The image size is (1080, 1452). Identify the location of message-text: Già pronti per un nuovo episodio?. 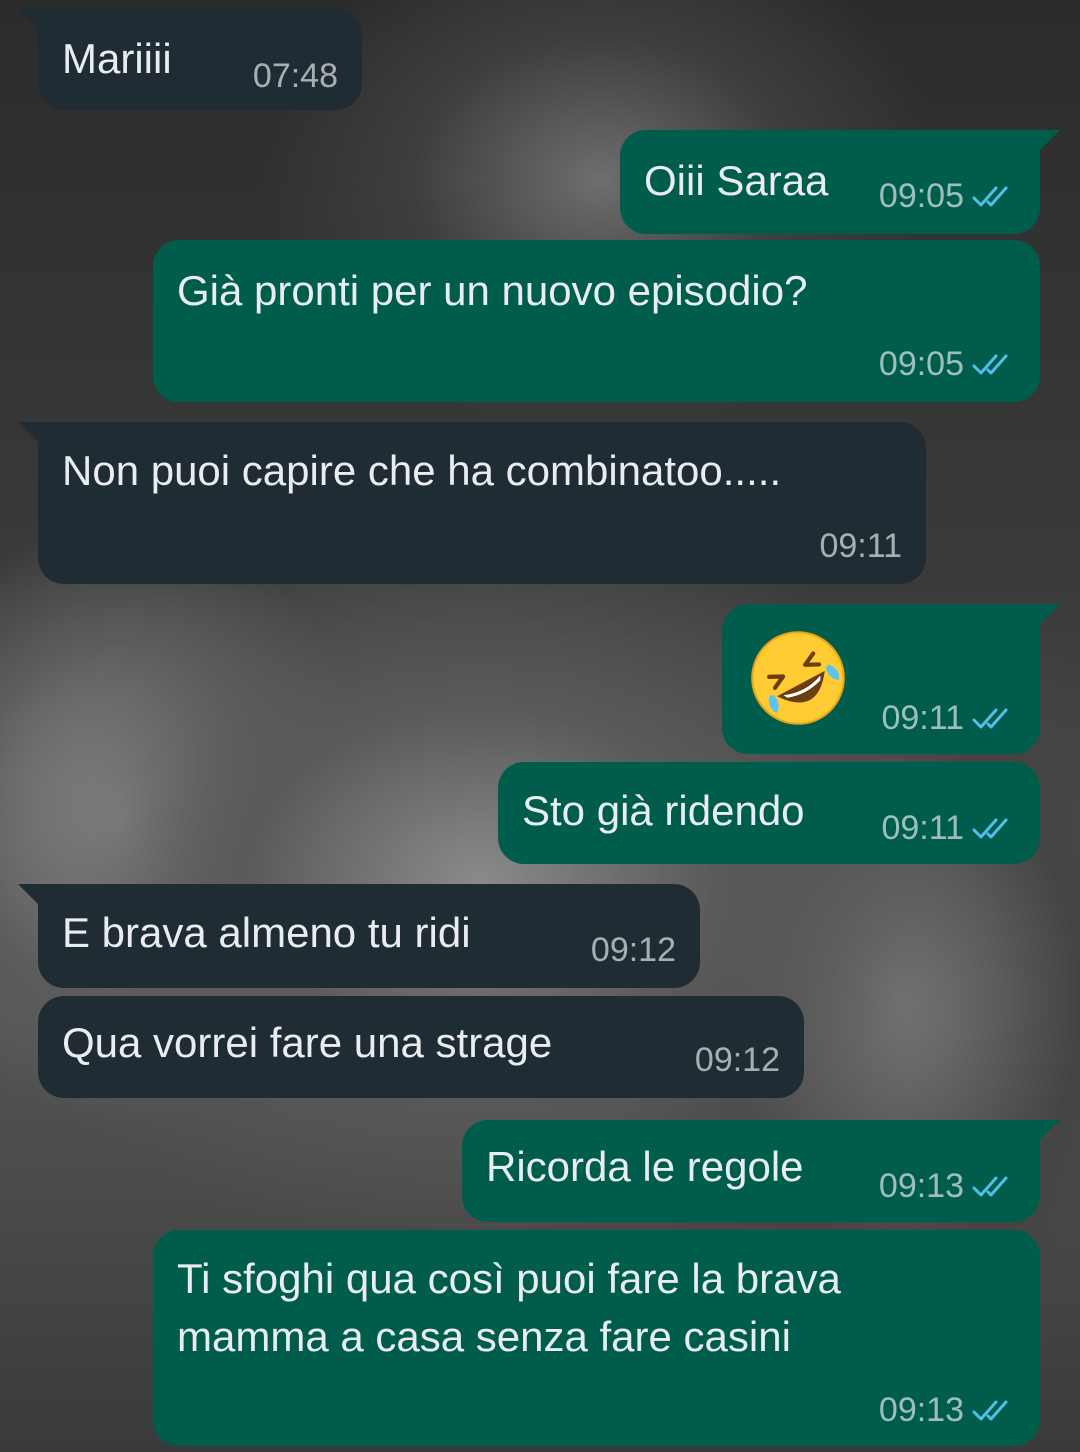
(492, 290).